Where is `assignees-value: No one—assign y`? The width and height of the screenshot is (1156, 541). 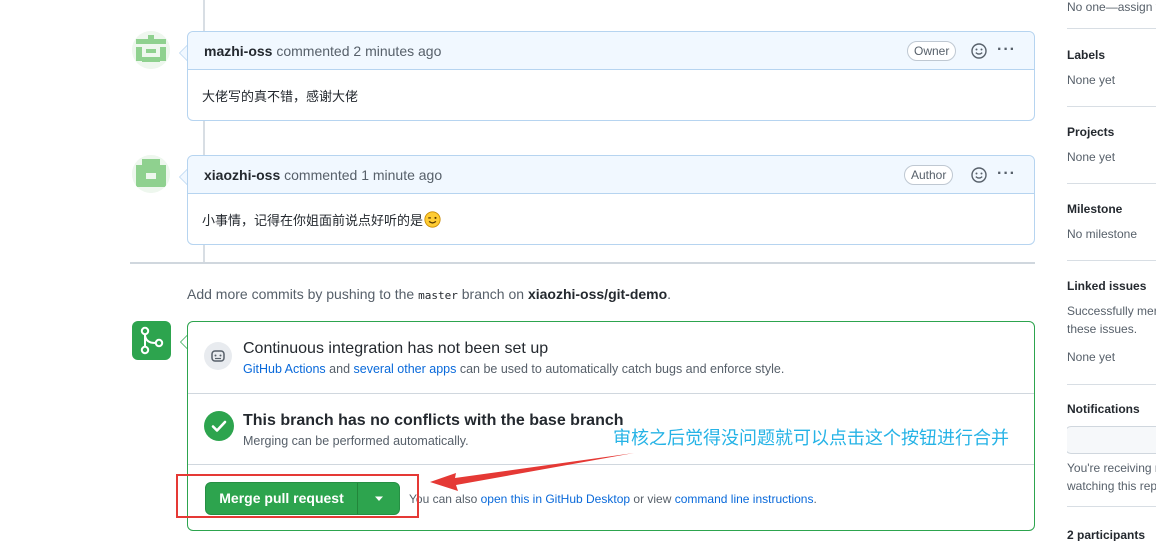
assignees-value: No one—assign y is located at coordinates (1111, 8).